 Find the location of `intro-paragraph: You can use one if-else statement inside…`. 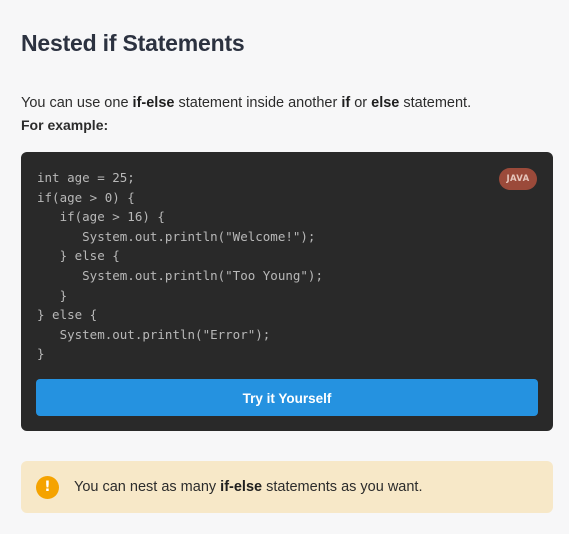

intro-paragraph: You can use one if-else statement inside… is located at coordinates (246, 103).